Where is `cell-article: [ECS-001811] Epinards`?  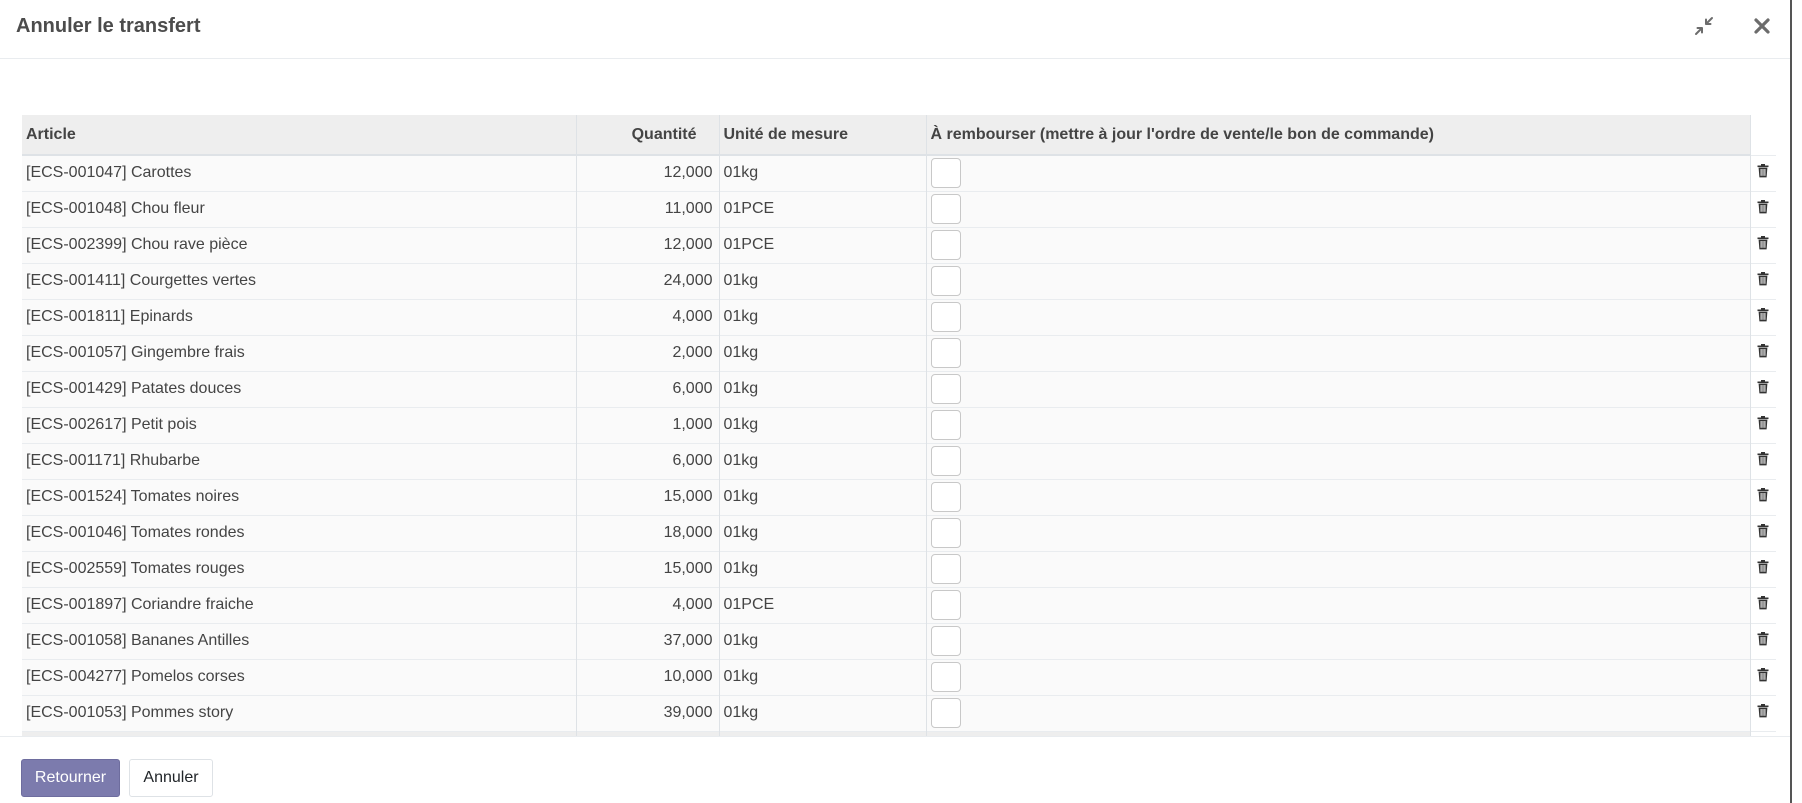 cell-article: [ECS-001811] Epinards is located at coordinates (299, 316).